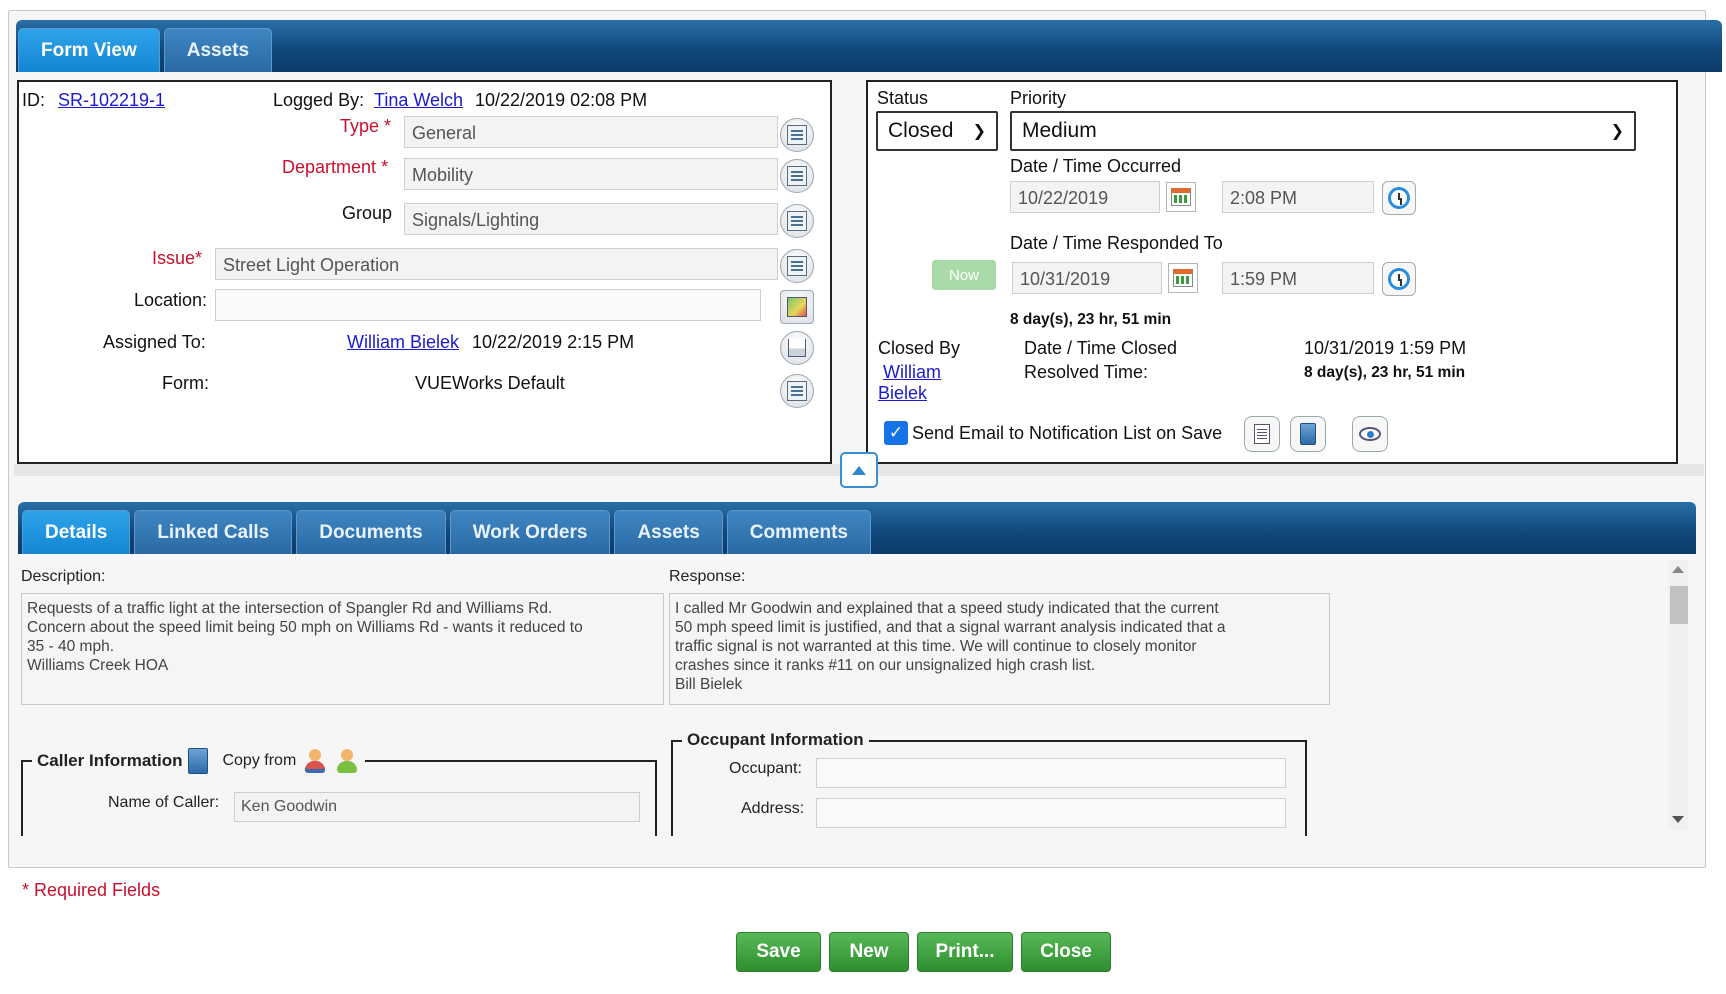 This screenshot has width=1726, height=994. Describe the element at coordinates (964, 275) in the screenshot. I see `now-button: Now` at that location.